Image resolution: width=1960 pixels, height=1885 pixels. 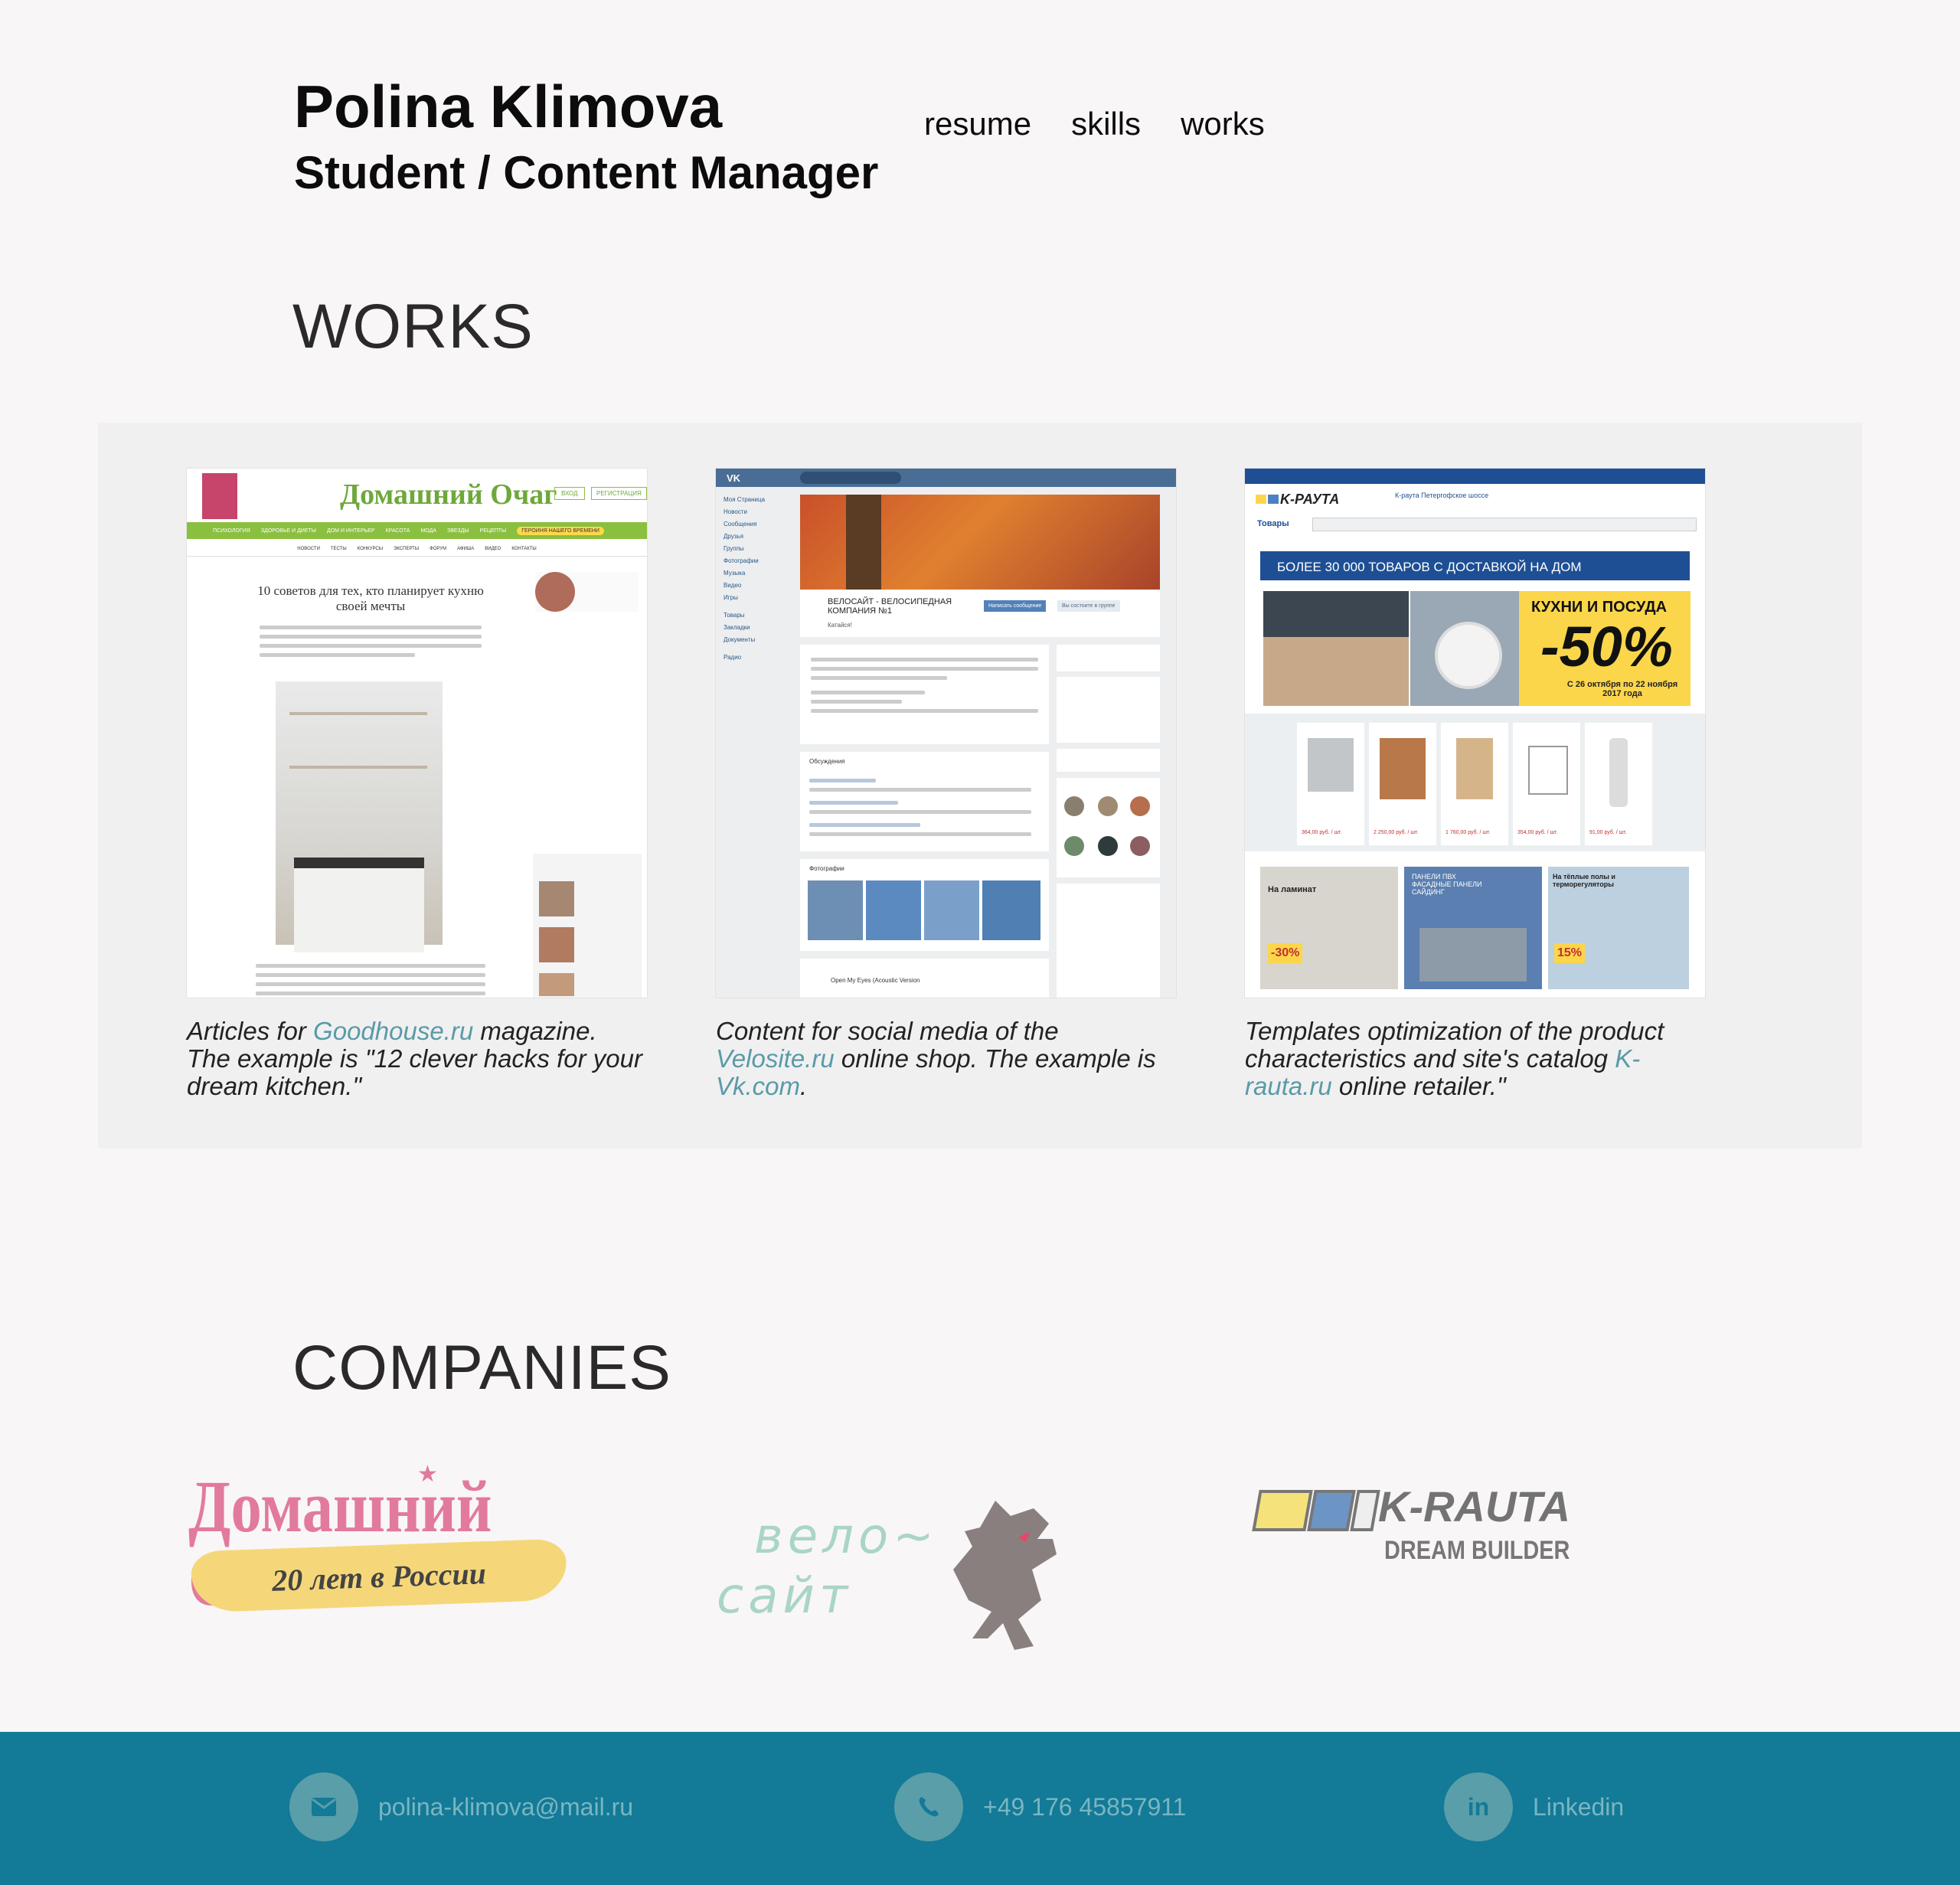 What do you see at coordinates (1402, 784) in the screenshot?
I see `product-card: 2 250,00 руб. / шт.` at bounding box center [1402, 784].